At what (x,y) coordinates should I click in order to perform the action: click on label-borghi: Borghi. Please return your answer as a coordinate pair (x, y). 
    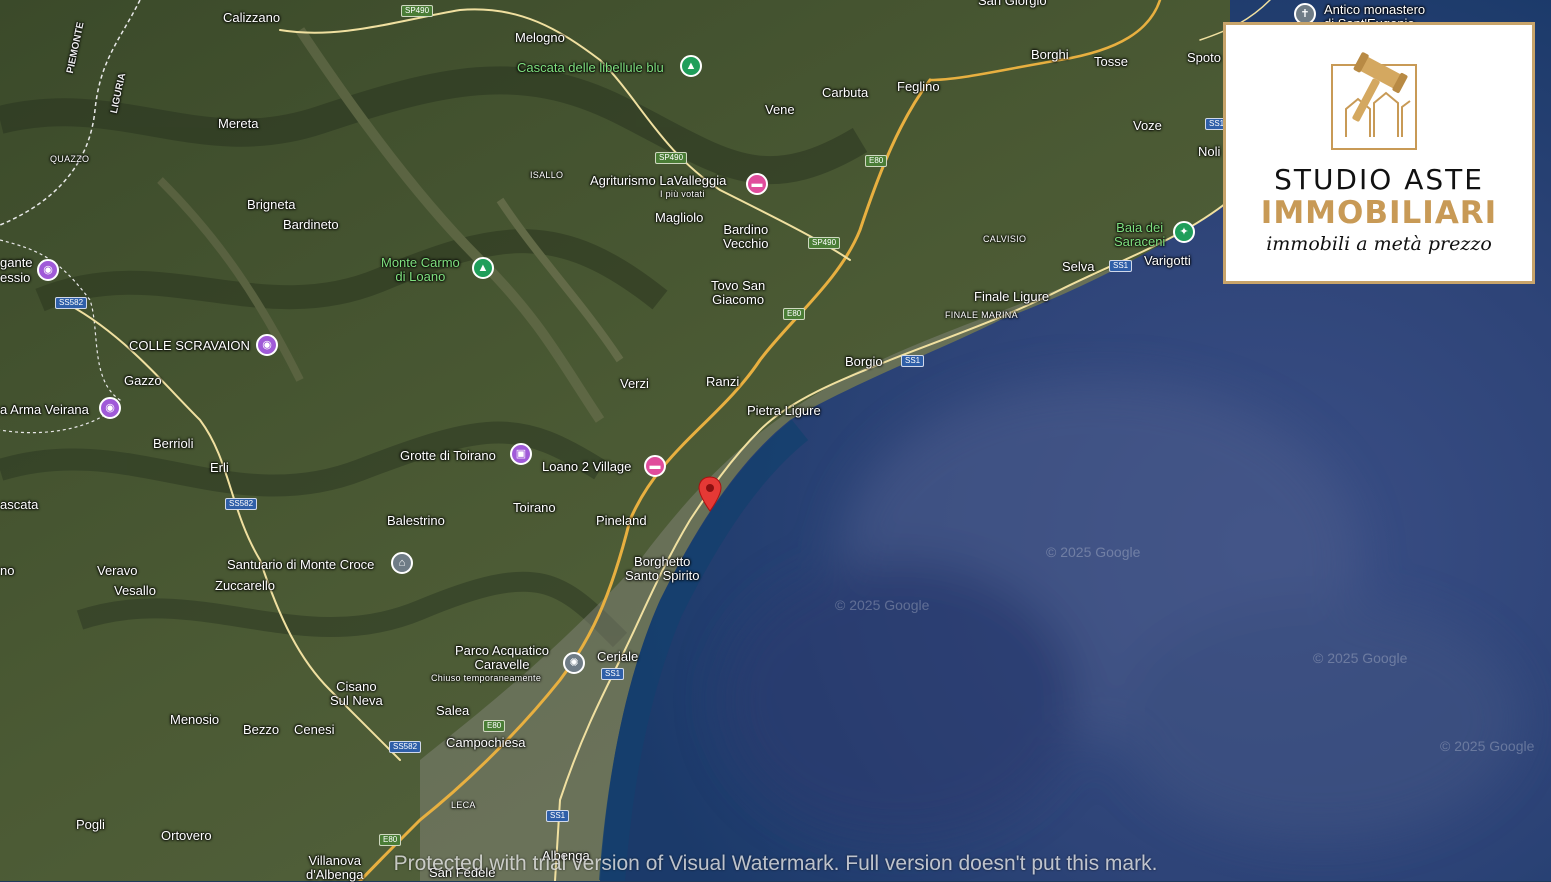
    Looking at the image, I should click on (1050, 54).